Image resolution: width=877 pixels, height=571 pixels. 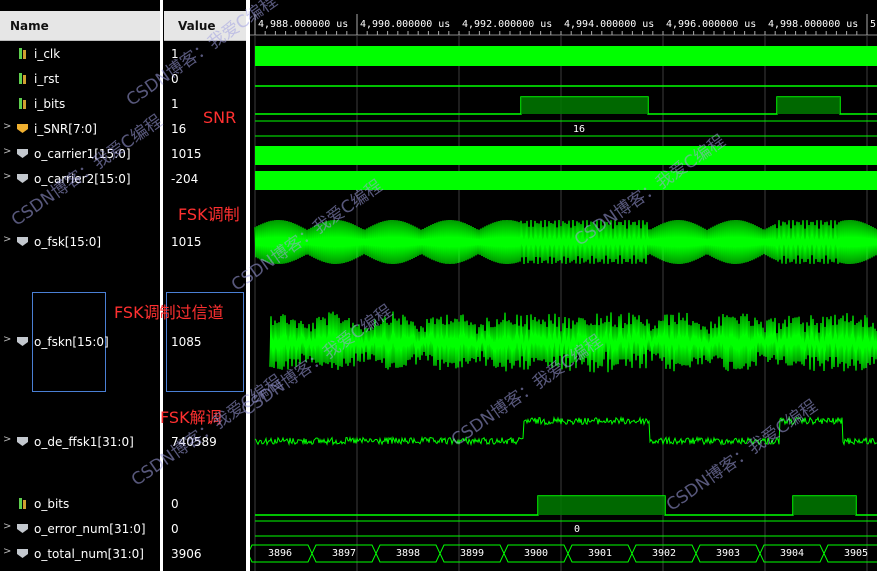 What do you see at coordinates (873, 24) in the screenshot?
I see `ruler-label: 5,0` at bounding box center [873, 24].